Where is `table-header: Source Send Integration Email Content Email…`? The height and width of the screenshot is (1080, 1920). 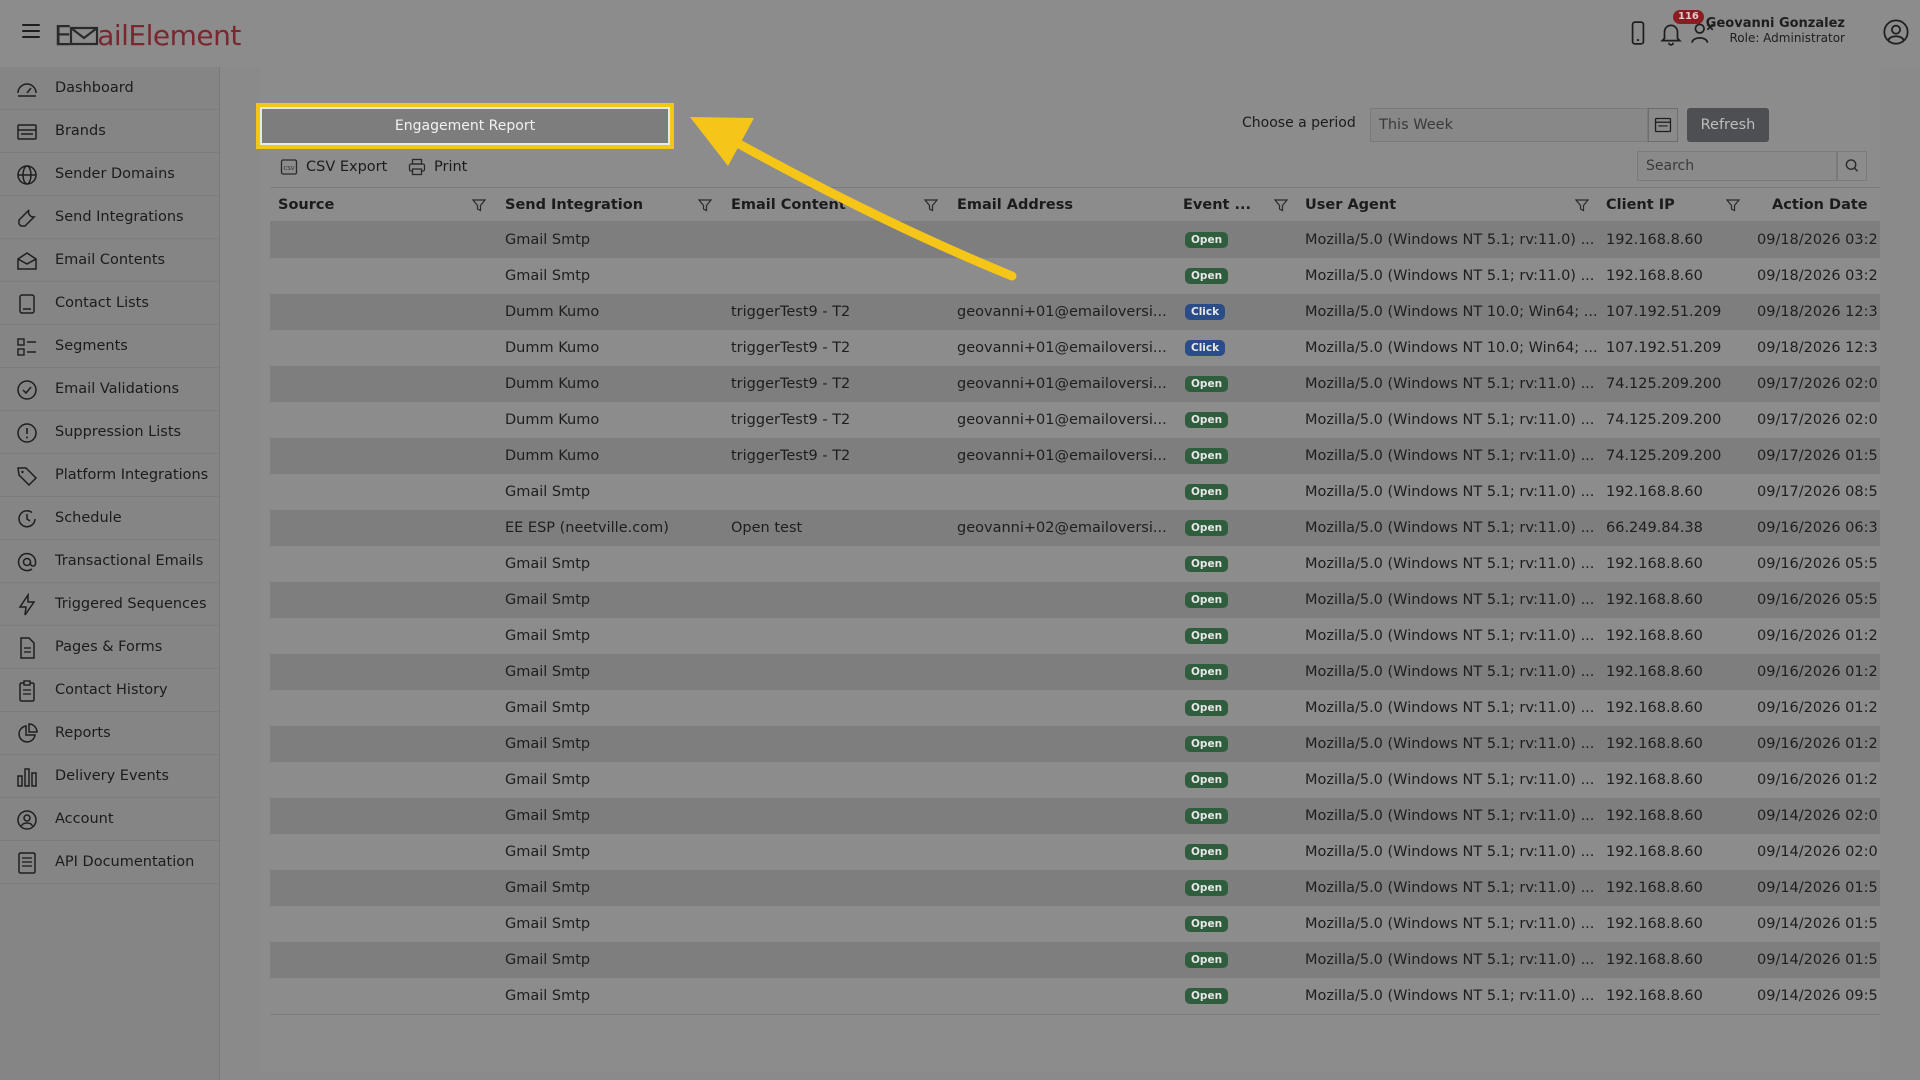 table-header: Source Send Integration Email Content Email… is located at coordinates (1075, 204).